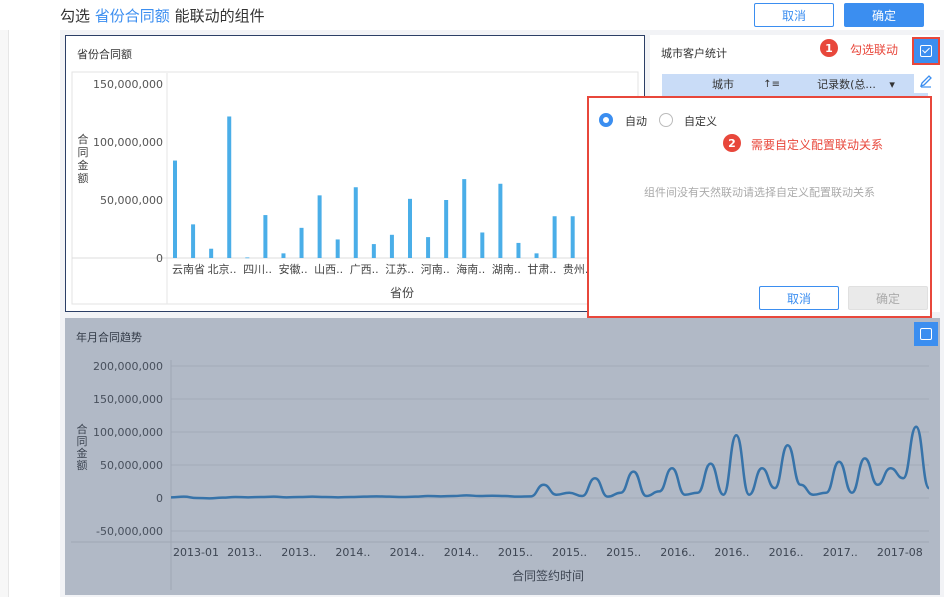  I want to click on link-checkbox-trend, so click(926, 334).